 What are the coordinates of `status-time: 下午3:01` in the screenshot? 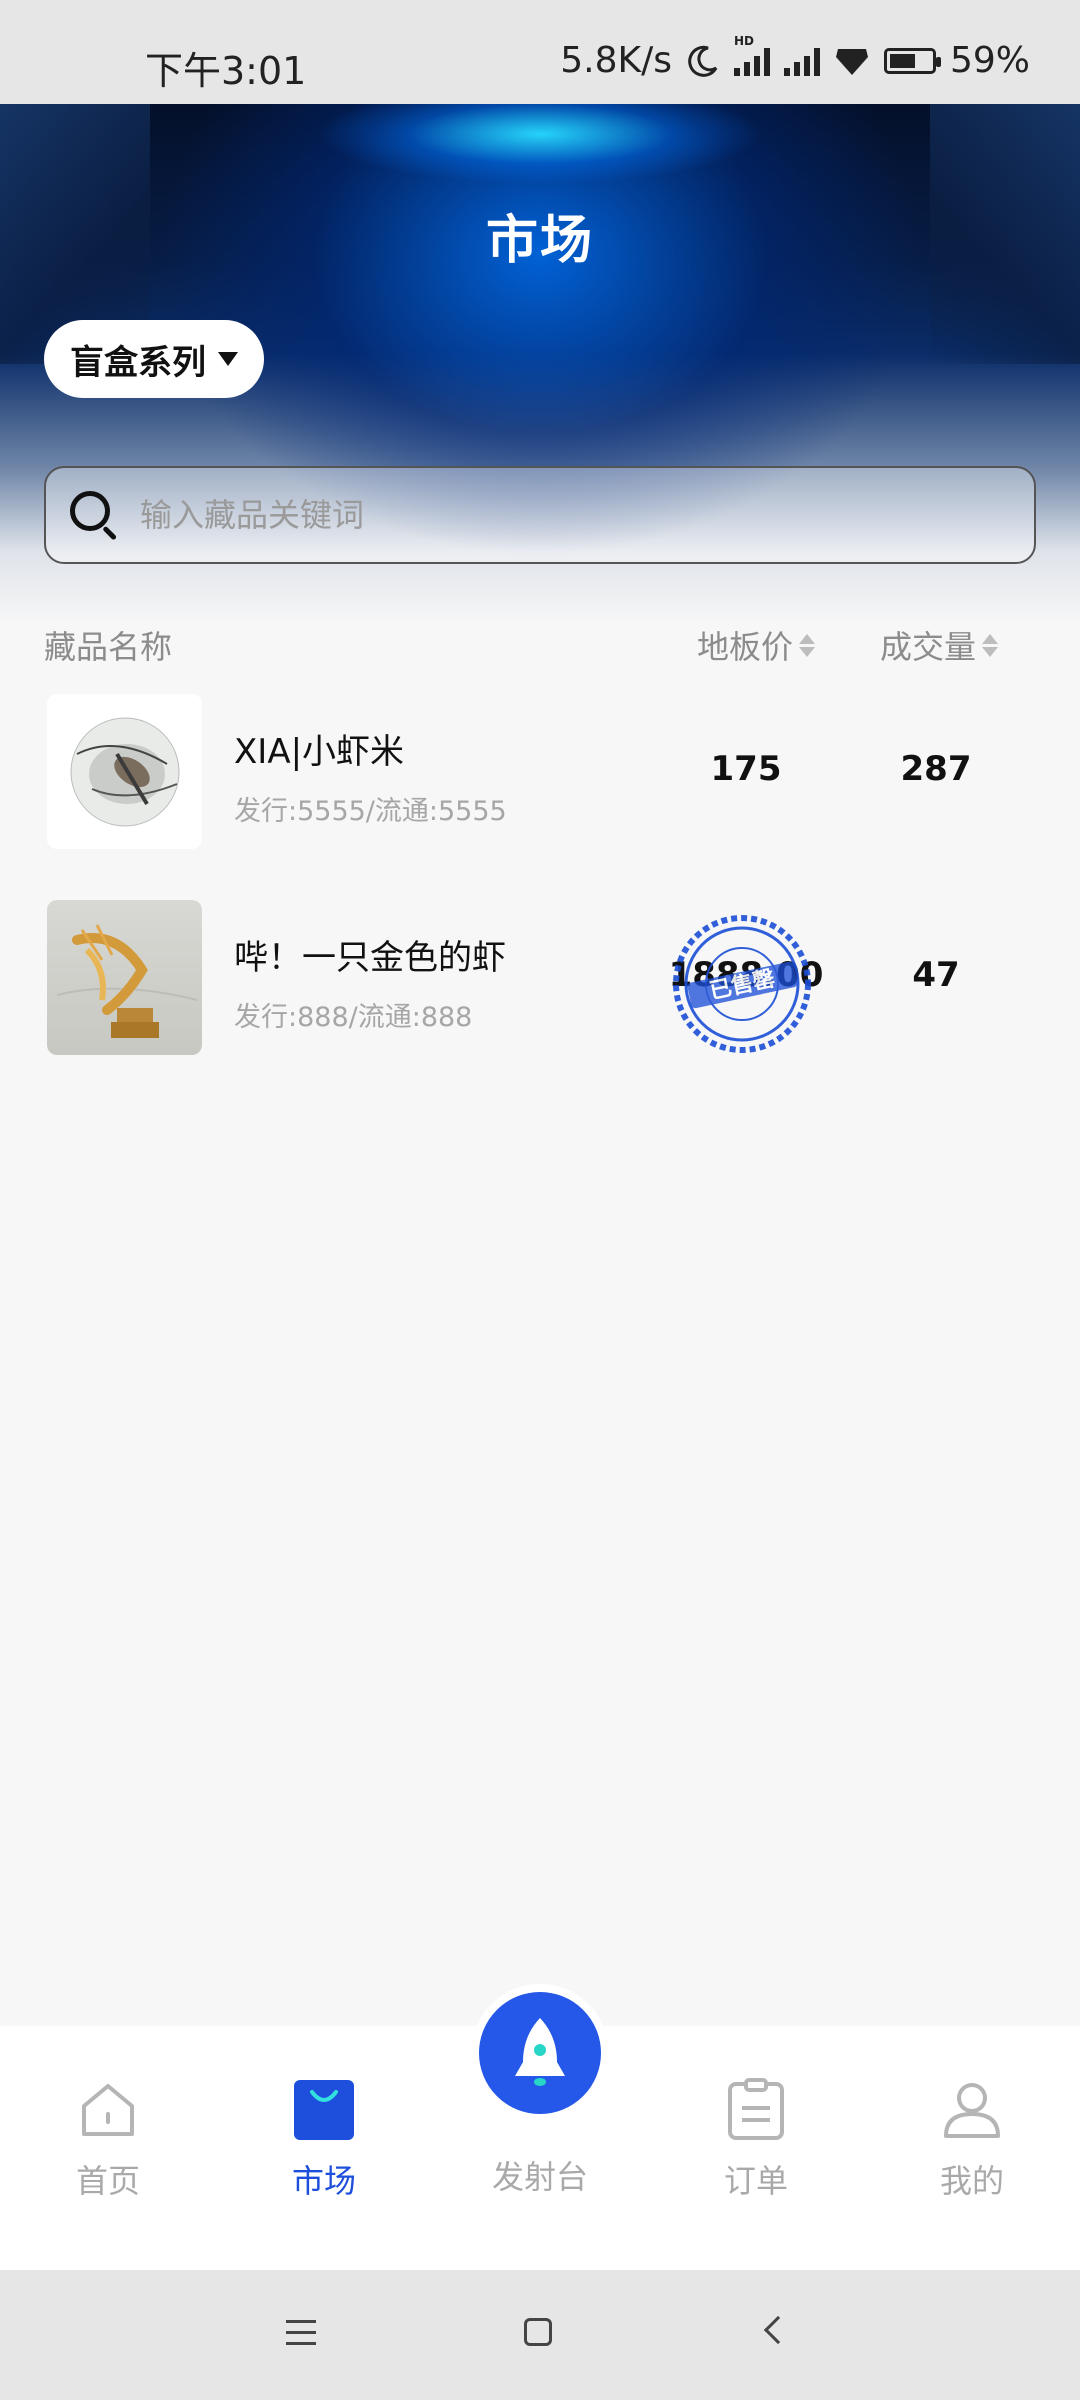 It's located at (226, 71).